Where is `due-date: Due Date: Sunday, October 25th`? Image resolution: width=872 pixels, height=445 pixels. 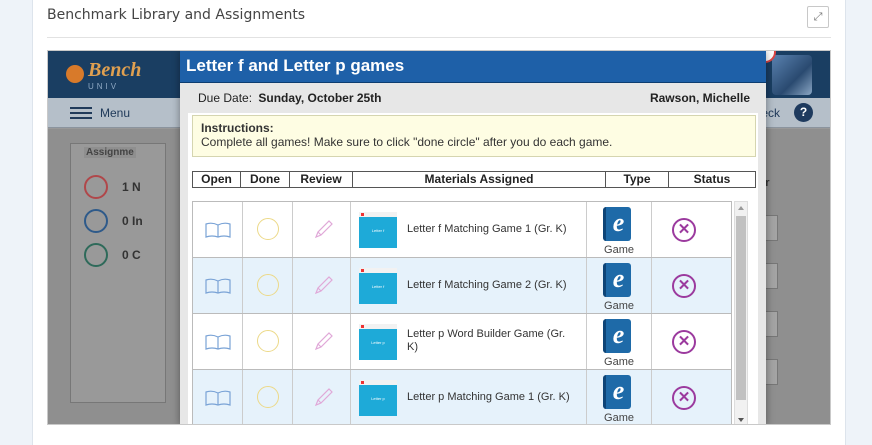
due-date: Due Date: Sunday, October 25th is located at coordinates (290, 98).